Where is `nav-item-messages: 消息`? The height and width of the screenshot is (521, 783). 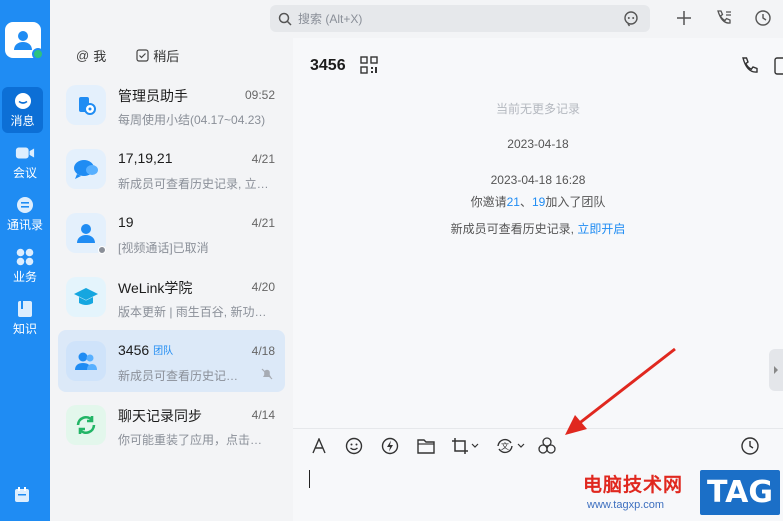 nav-item-messages: 消息 is located at coordinates (22, 110).